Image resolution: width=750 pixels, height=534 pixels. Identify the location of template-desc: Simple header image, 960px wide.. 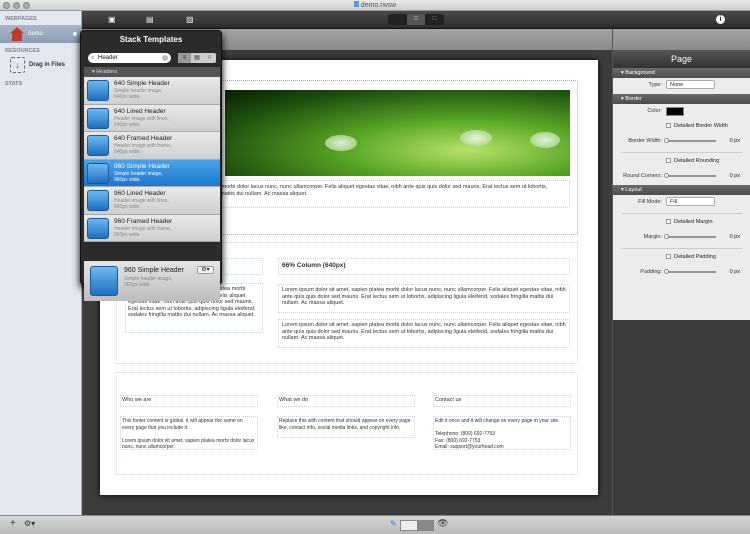
(138, 176).